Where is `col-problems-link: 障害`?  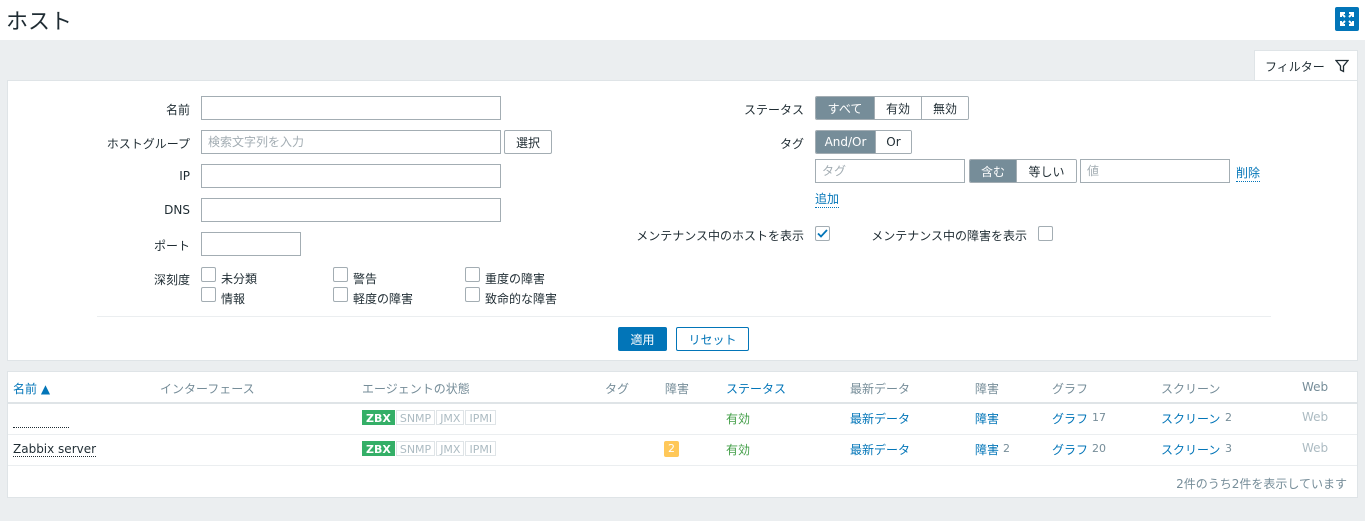
col-problems-link: 障害 is located at coordinates (987, 389).